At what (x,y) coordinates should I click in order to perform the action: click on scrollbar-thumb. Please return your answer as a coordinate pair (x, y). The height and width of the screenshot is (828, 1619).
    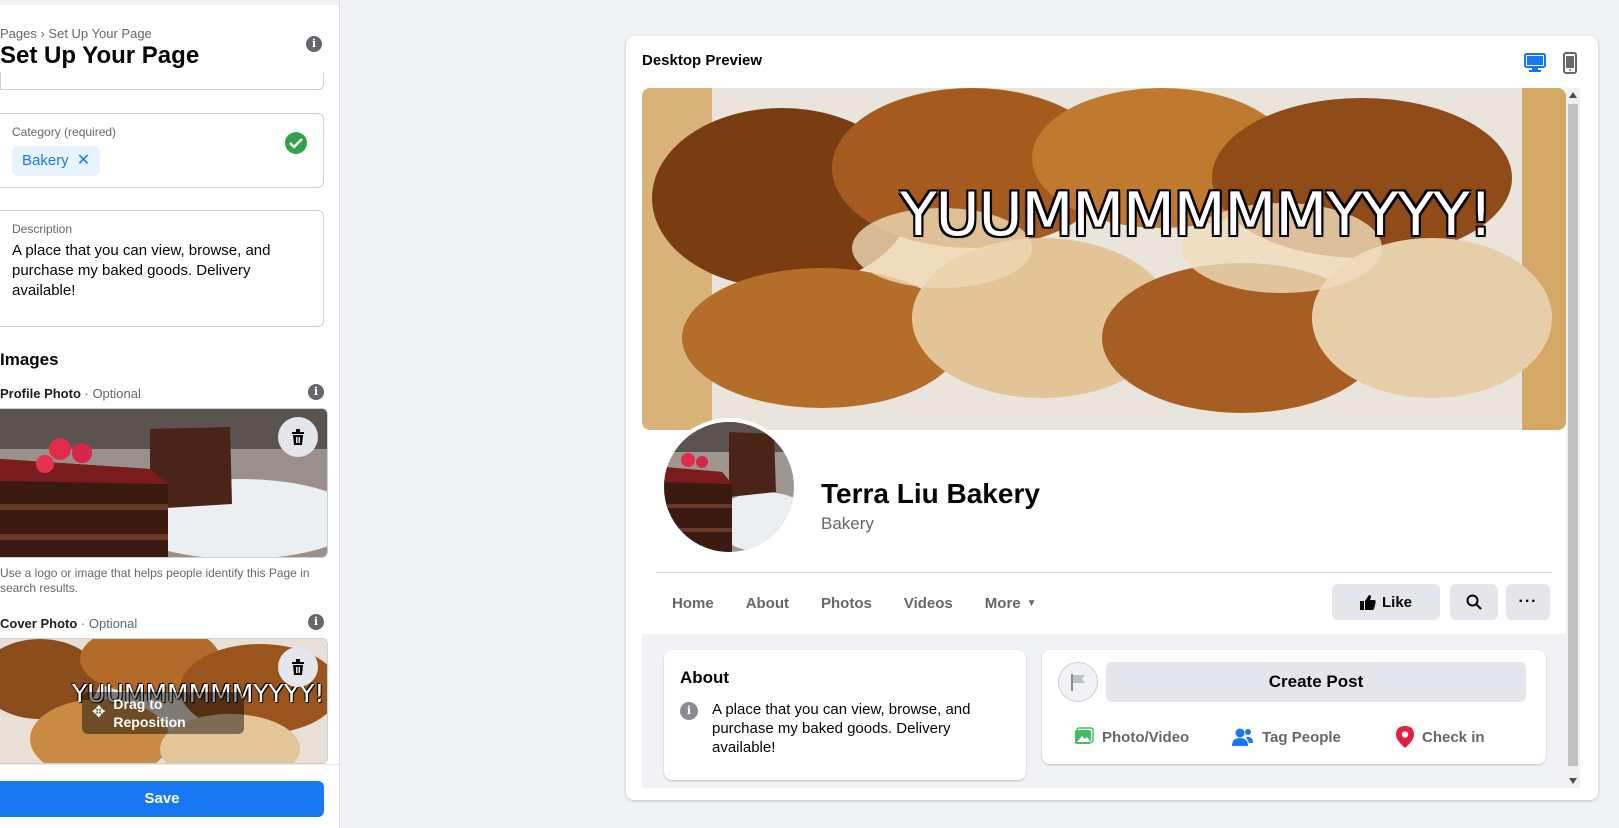
    Looking at the image, I should click on (1573, 435).